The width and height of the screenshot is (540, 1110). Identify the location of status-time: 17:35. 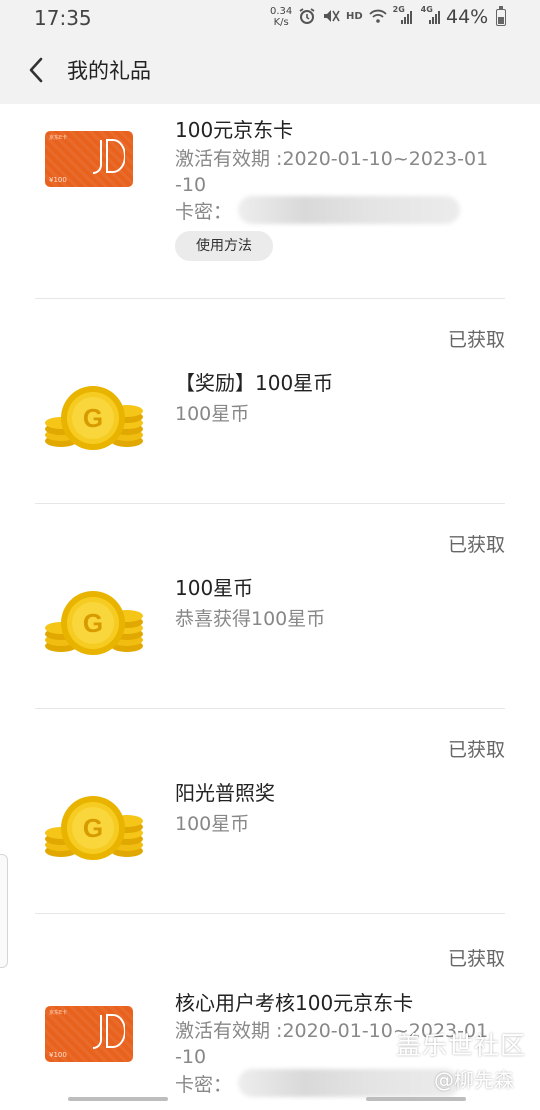
(63, 18).